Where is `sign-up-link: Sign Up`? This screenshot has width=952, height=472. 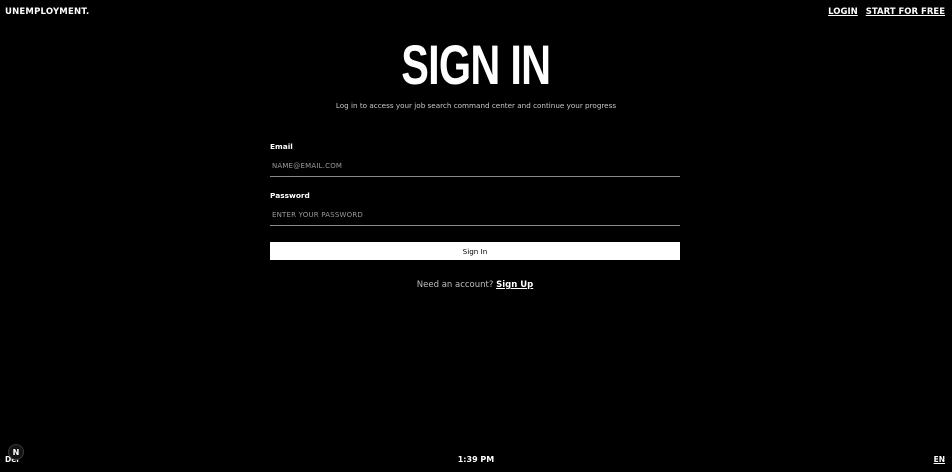 sign-up-link: Sign Up is located at coordinates (514, 285).